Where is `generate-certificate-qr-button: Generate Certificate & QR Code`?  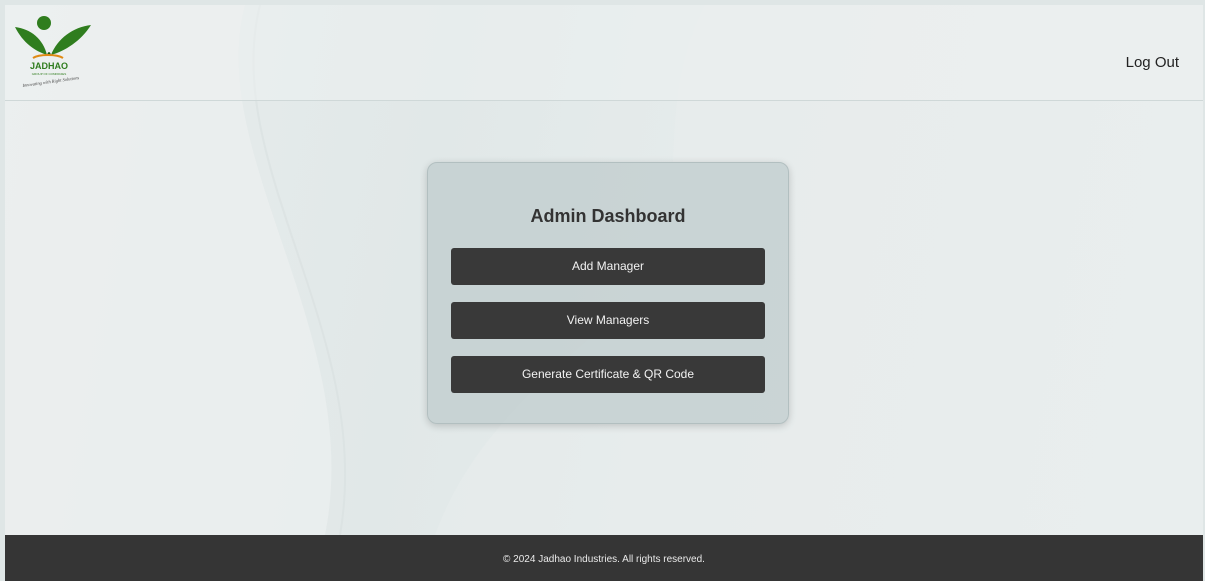
generate-certificate-qr-button: Generate Certificate & QR Code is located at coordinates (608, 374).